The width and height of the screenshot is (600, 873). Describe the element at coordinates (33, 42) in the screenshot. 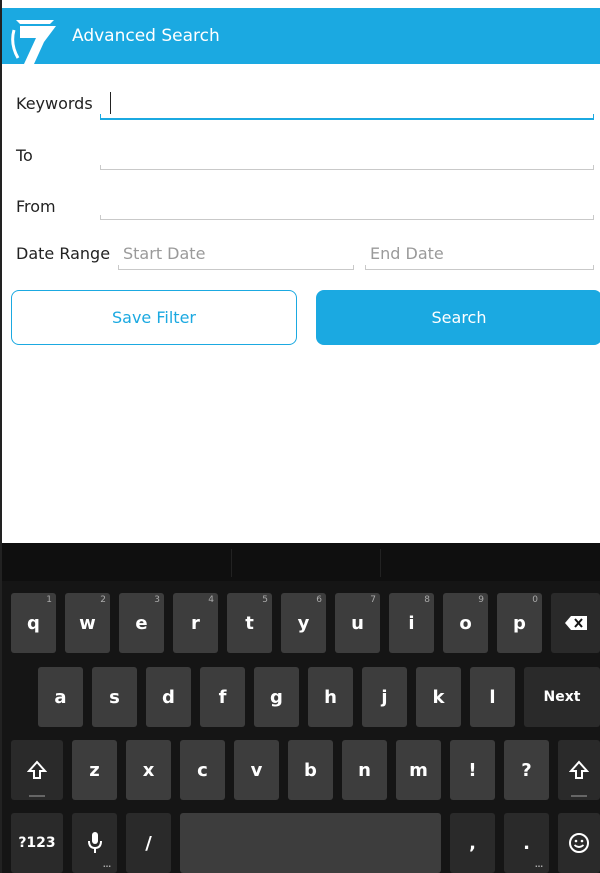

I see `app-logo-icon` at that location.